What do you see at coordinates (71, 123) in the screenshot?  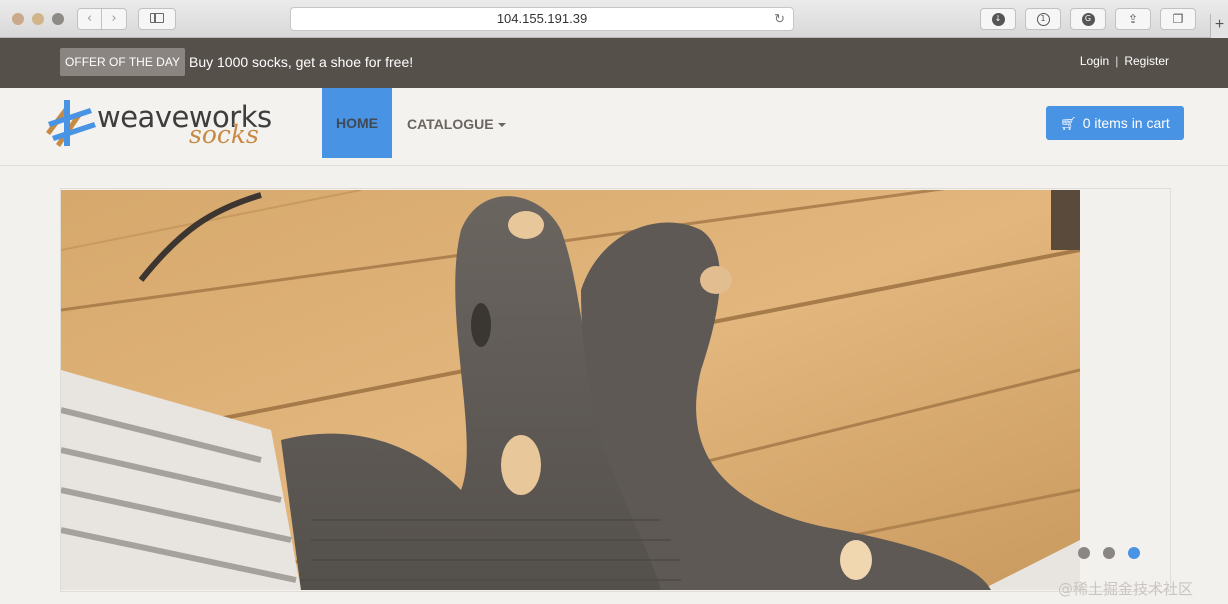 I see `logo-mark-icon` at bounding box center [71, 123].